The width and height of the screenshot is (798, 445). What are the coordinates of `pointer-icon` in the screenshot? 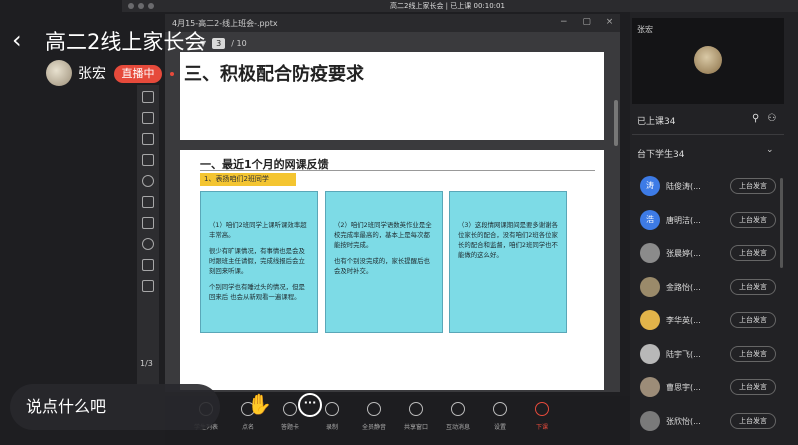 It's located at (148, 139).